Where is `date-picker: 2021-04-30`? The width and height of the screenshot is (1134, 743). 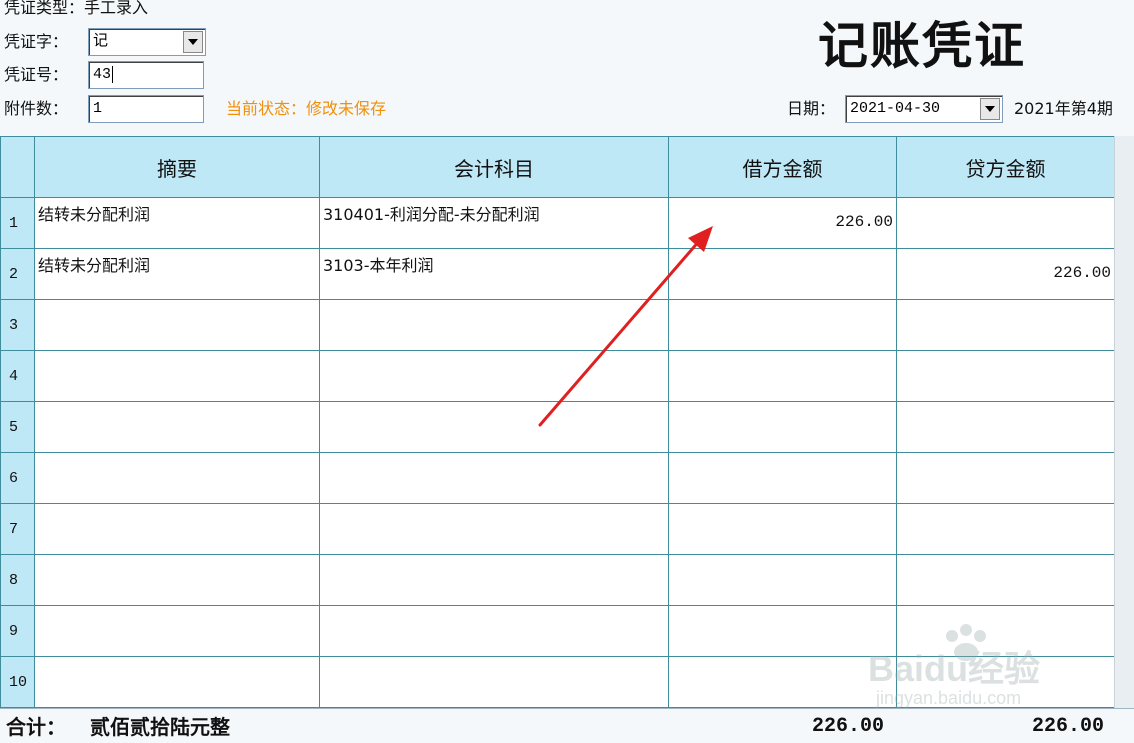 date-picker: 2021-04-30 is located at coordinates (924, 109).